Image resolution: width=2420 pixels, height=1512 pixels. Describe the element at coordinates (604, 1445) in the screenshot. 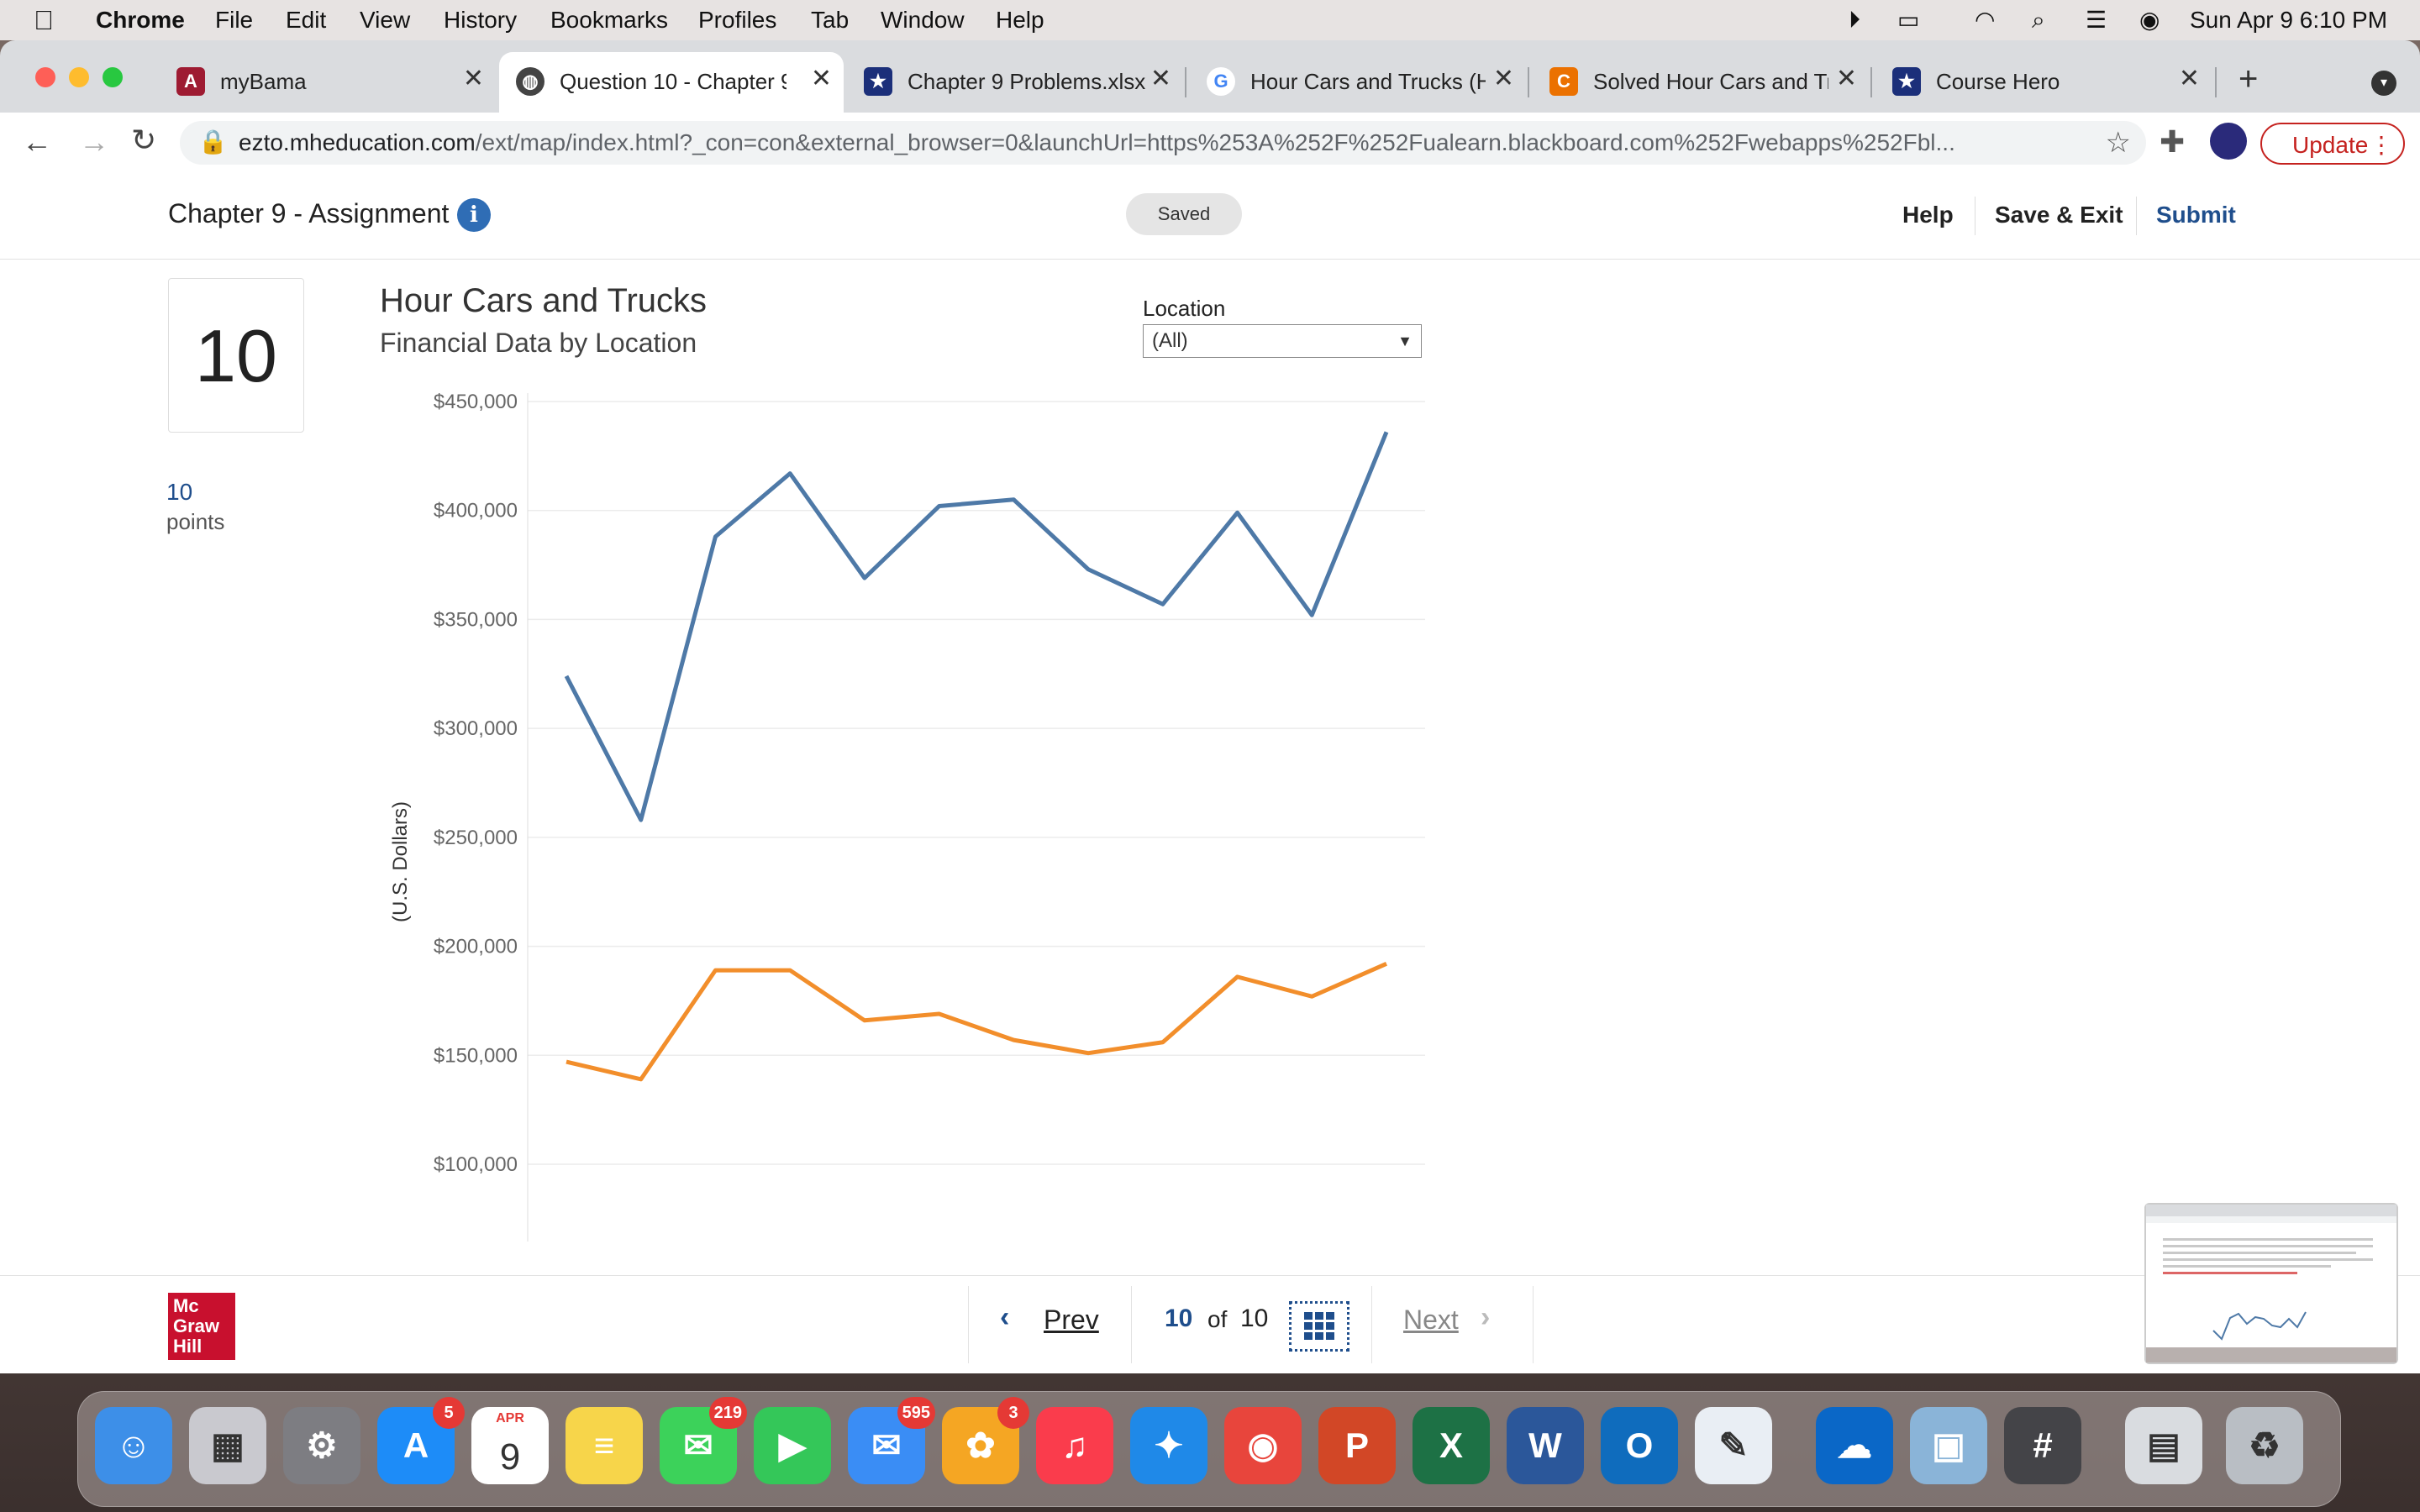

I see `notes-icon: ≡` at that location.